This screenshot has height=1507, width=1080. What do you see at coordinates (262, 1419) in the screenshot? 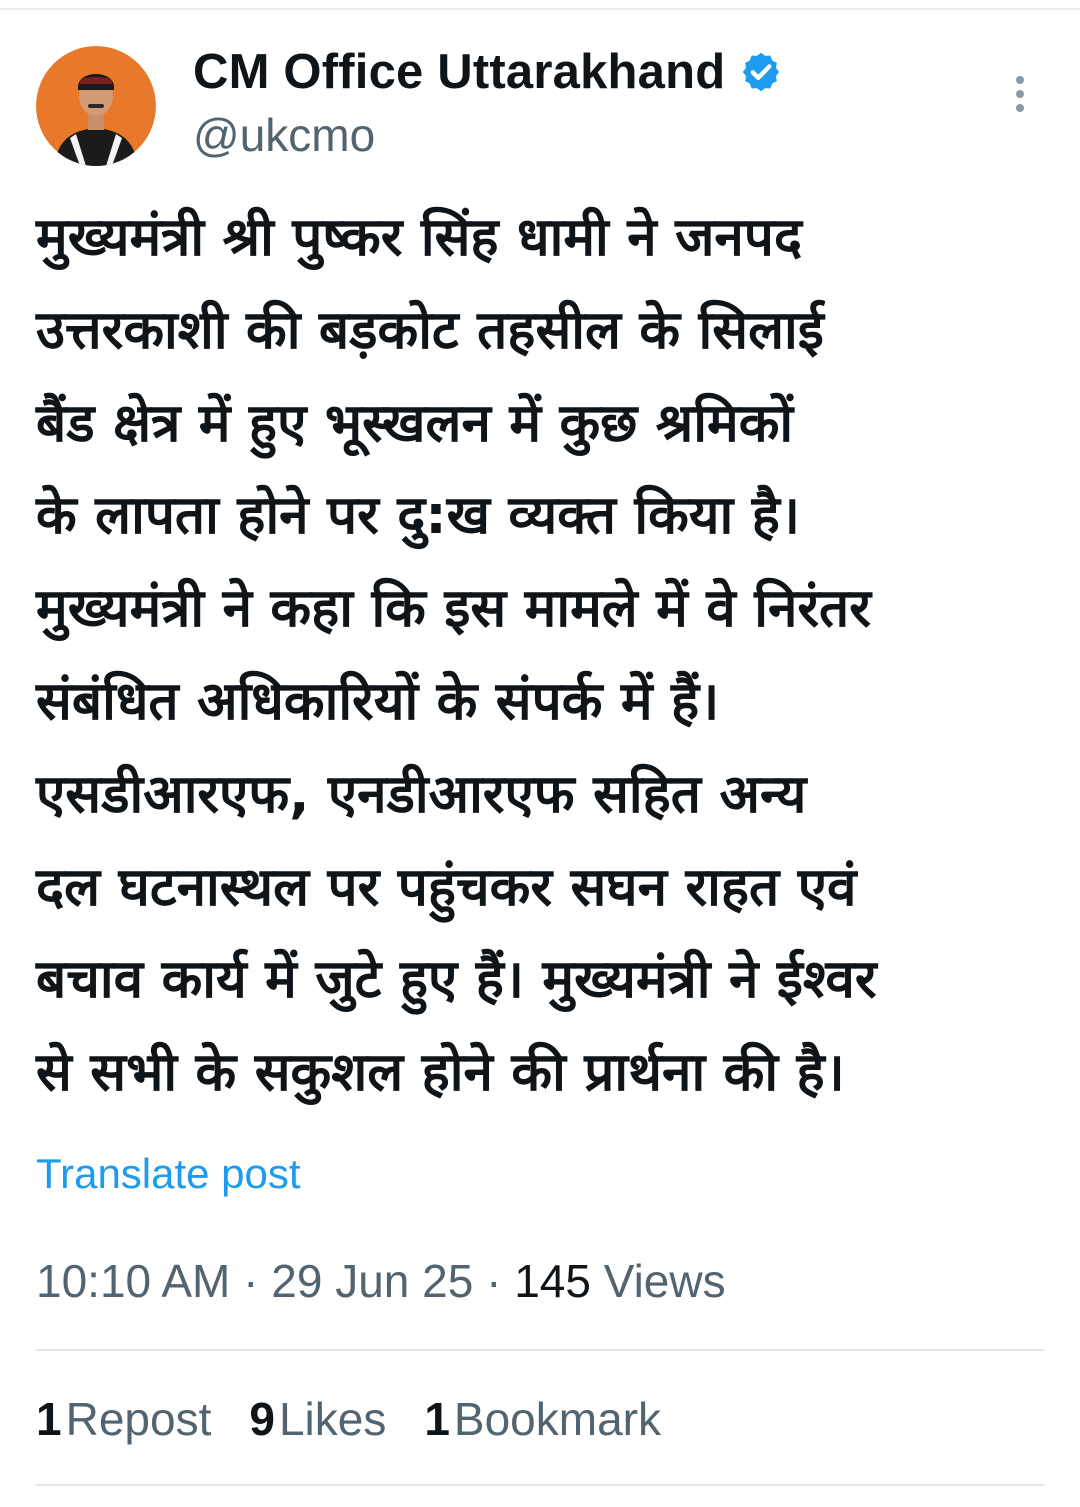
I see `likes-count: 9` at bounding box center [262, 1419].